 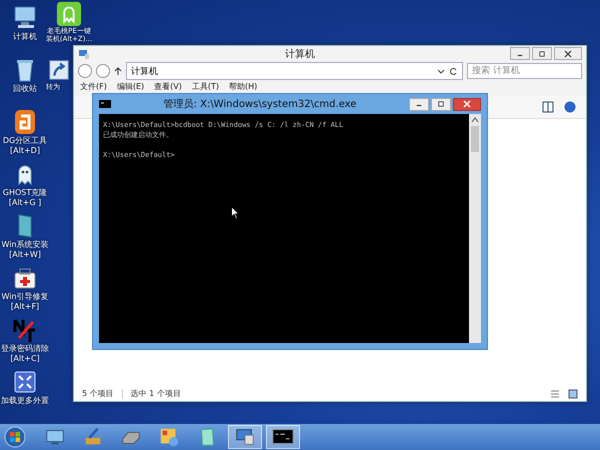 What do you see at coordinates (260, 104) in the screenshot?
I see `window-title: 管理员: X:\Windows\system32\cmd.exe` at bounding box center [260, 104].